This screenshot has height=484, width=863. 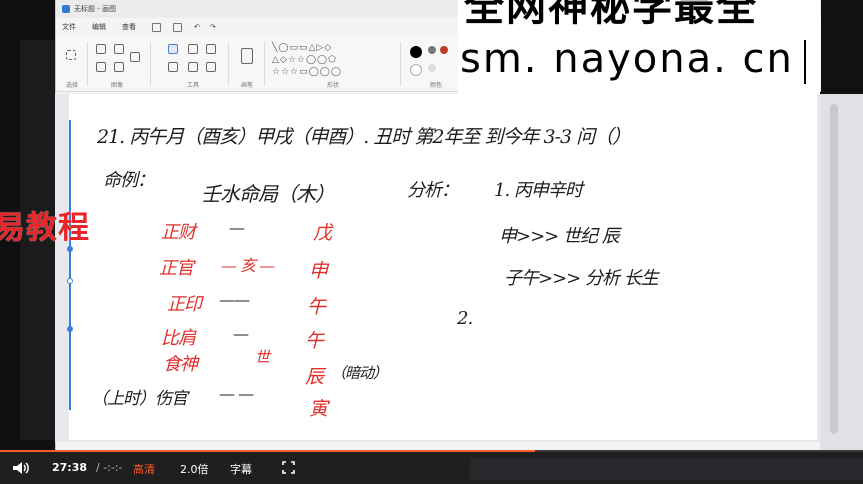 What do you see at coordinates (95, 9) in the screenshot?
I see `window-title: 无标题 - 画图` at bounding box center [95, 9].